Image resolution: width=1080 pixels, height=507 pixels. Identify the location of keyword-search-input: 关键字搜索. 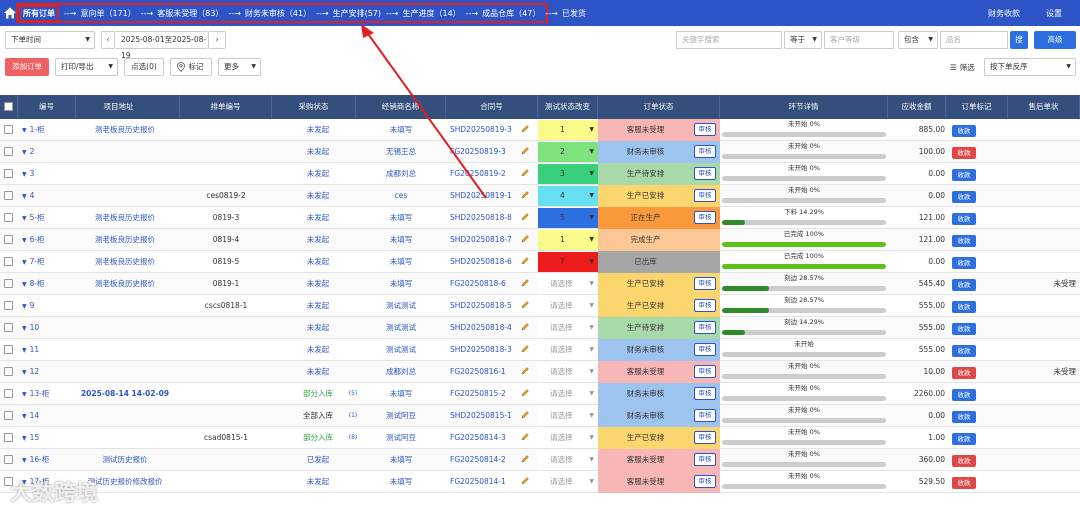
(729, 40).